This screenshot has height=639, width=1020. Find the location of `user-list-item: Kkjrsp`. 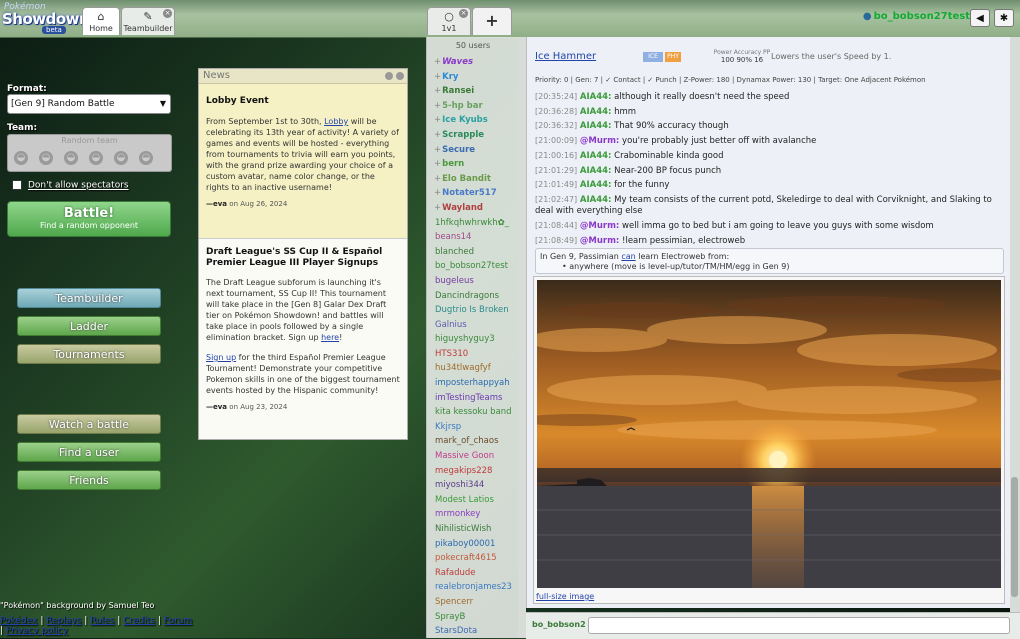

user-list-item: Kkjrsp is located at coordinates (473, 427).